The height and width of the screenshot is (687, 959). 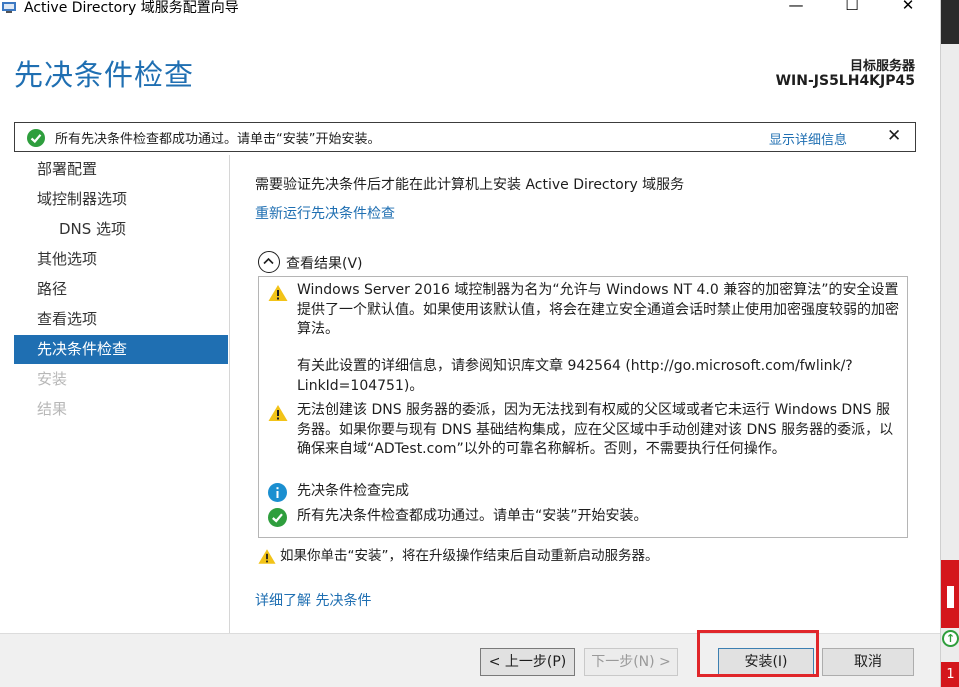 What do you see at coordinates (121, 289) in the screenshot?
I see `nav-item-paths: 路径` at bounding box center [121, 289].